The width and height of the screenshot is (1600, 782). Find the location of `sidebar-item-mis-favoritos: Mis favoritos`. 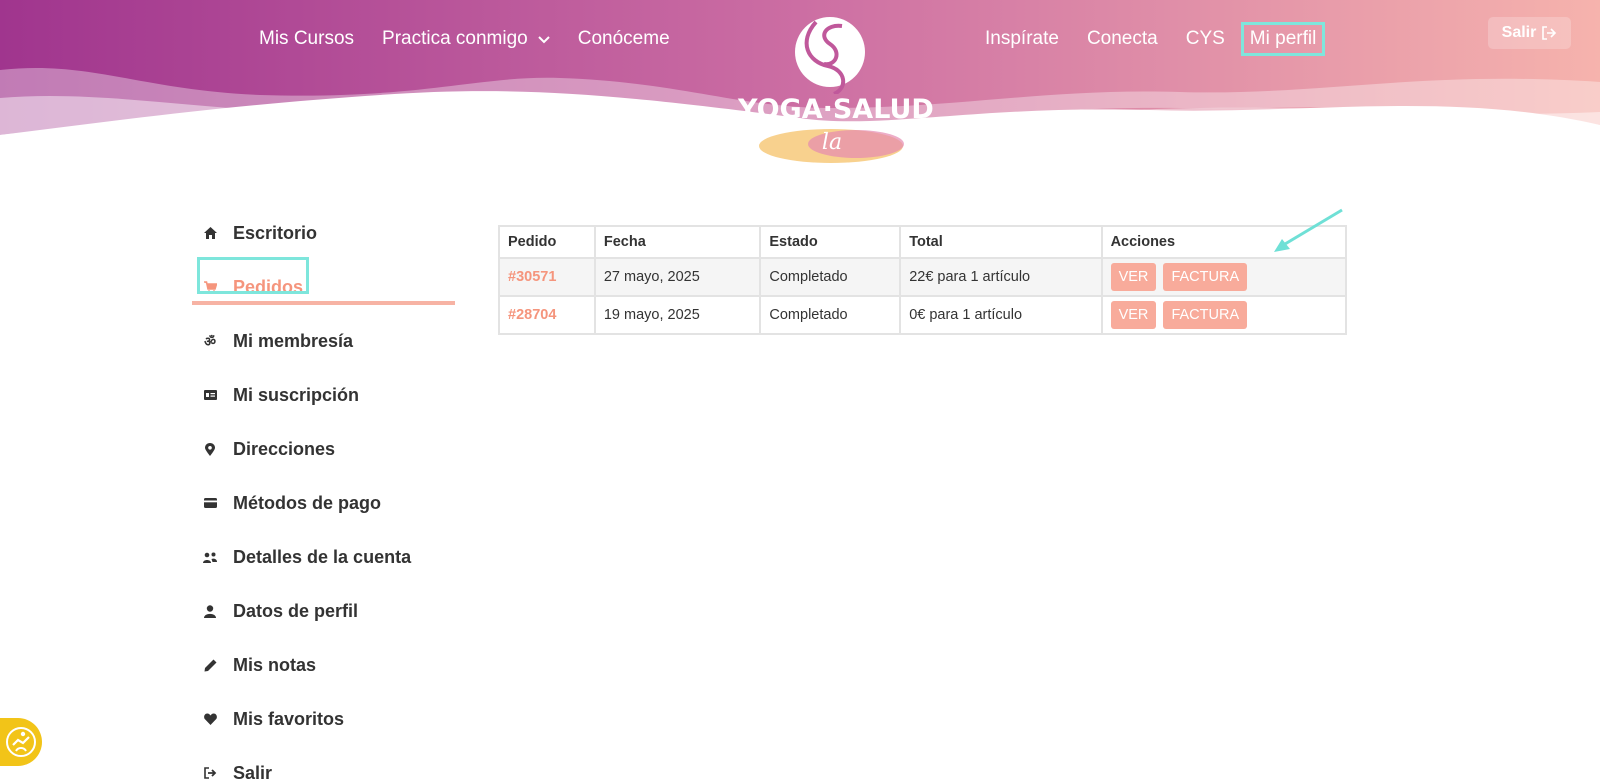

sidebar-item-mis-favoritos: Mis favoritos is located at coordinates (326, 719).